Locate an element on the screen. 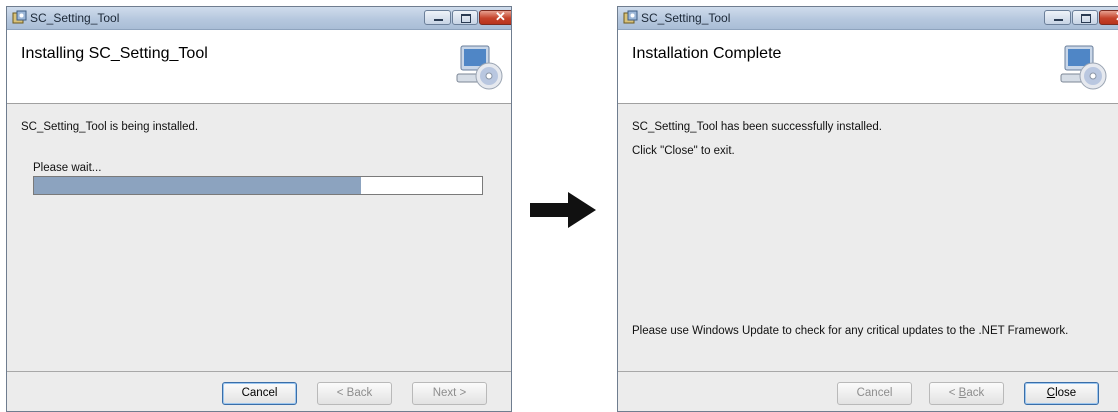 This screenshot has height=412, width=1118. progress-fill is located at coordinates (198, 185).